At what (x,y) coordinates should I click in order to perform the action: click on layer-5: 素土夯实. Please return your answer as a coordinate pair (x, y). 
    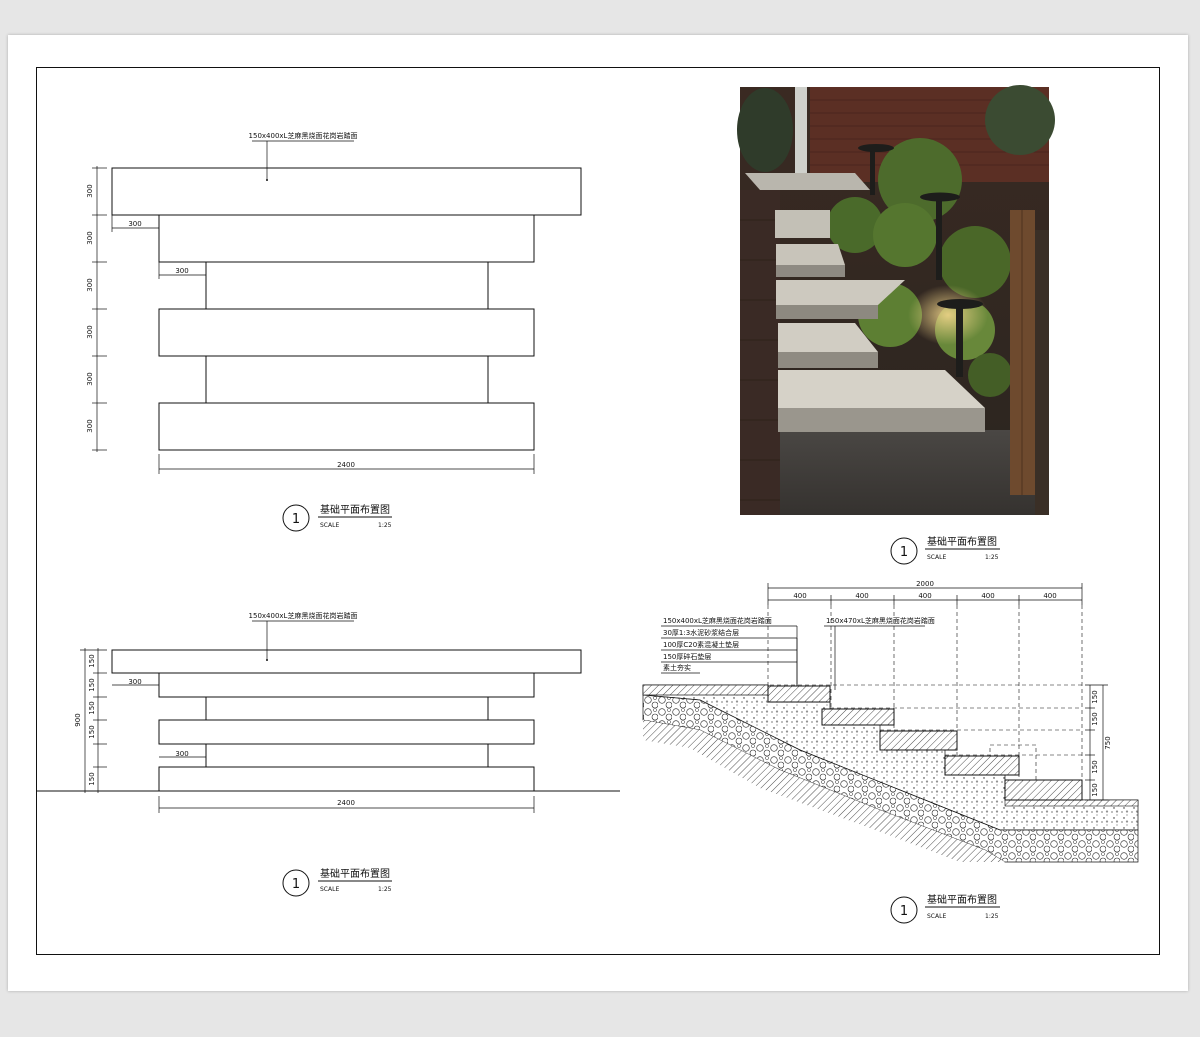
    Looking at the image, I should click on (677, 667).